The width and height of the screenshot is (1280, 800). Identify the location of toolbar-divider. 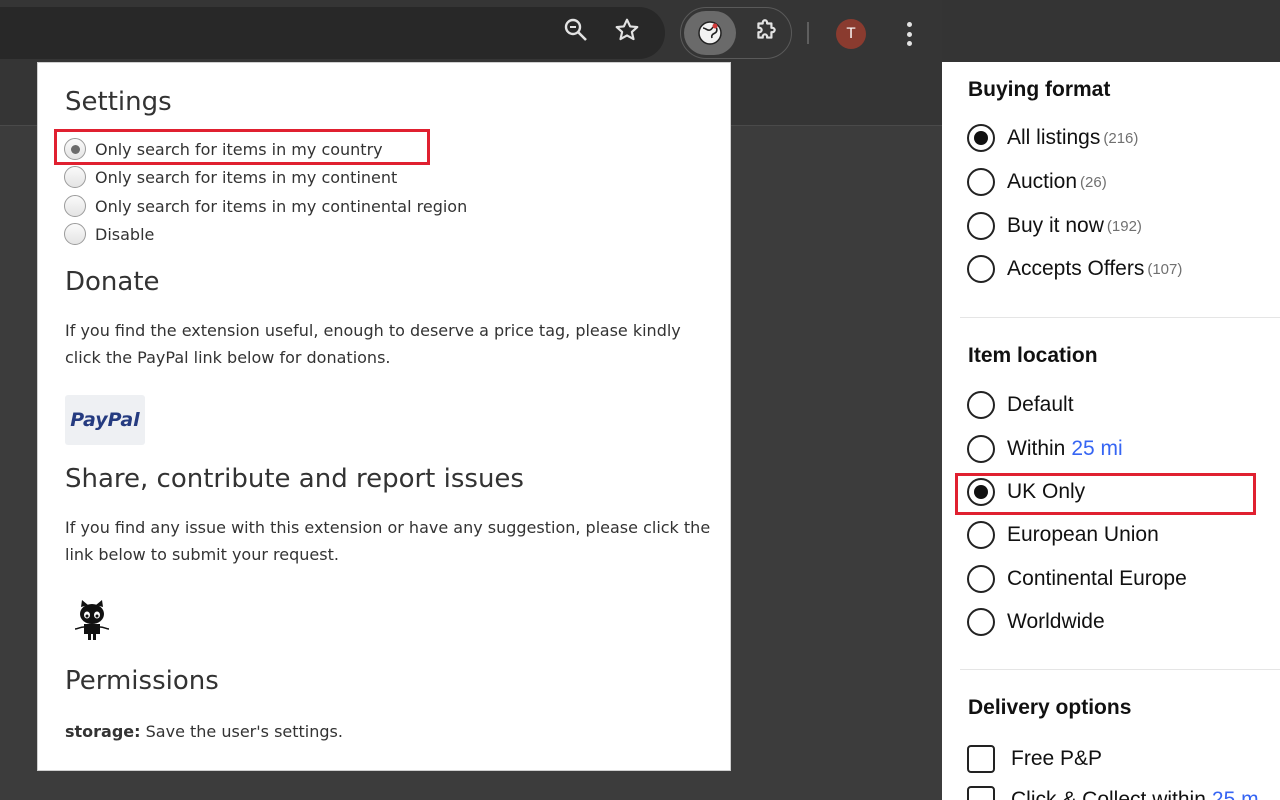
(808, 33).